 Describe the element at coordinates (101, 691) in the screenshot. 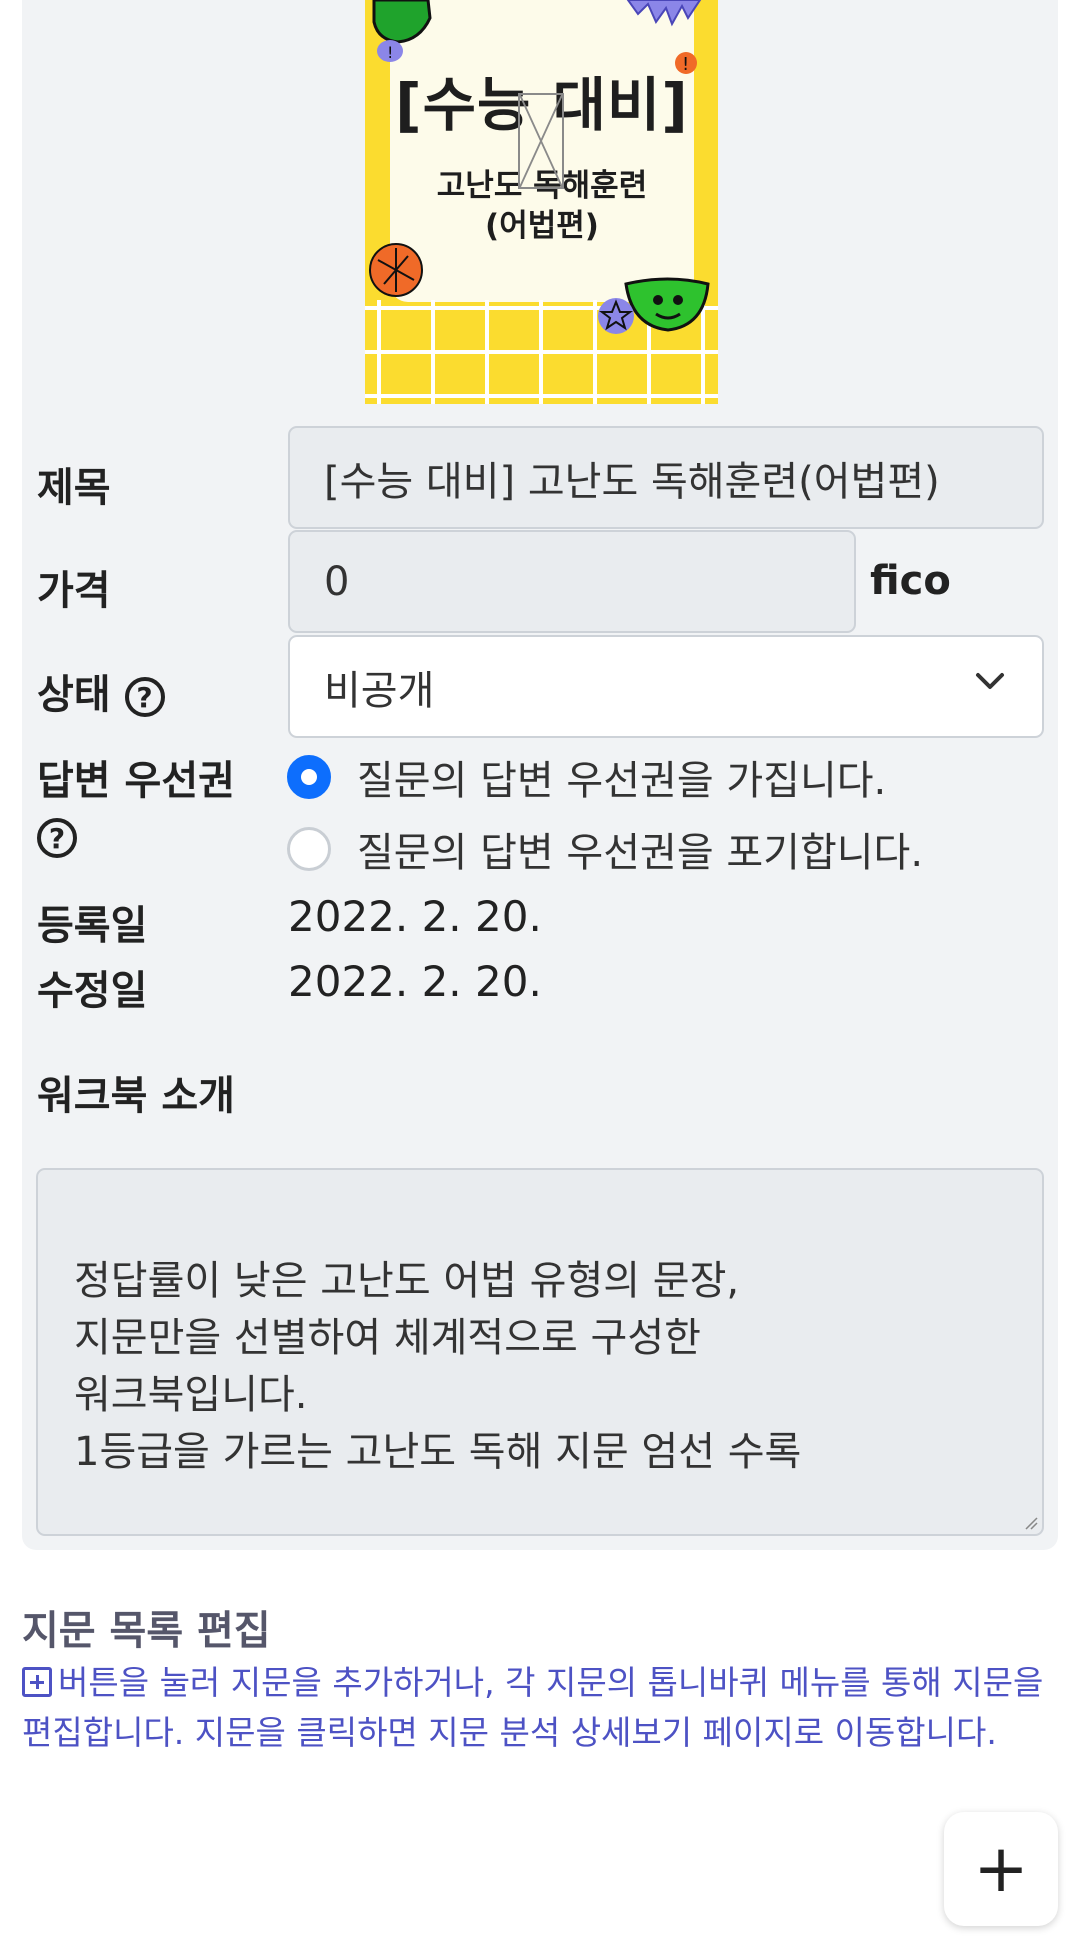

I see `status-label: 상태 ?` at that location.